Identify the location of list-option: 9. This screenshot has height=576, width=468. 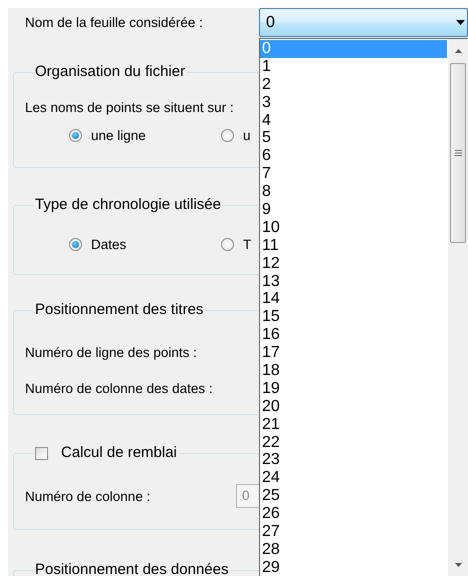
(353, 210).